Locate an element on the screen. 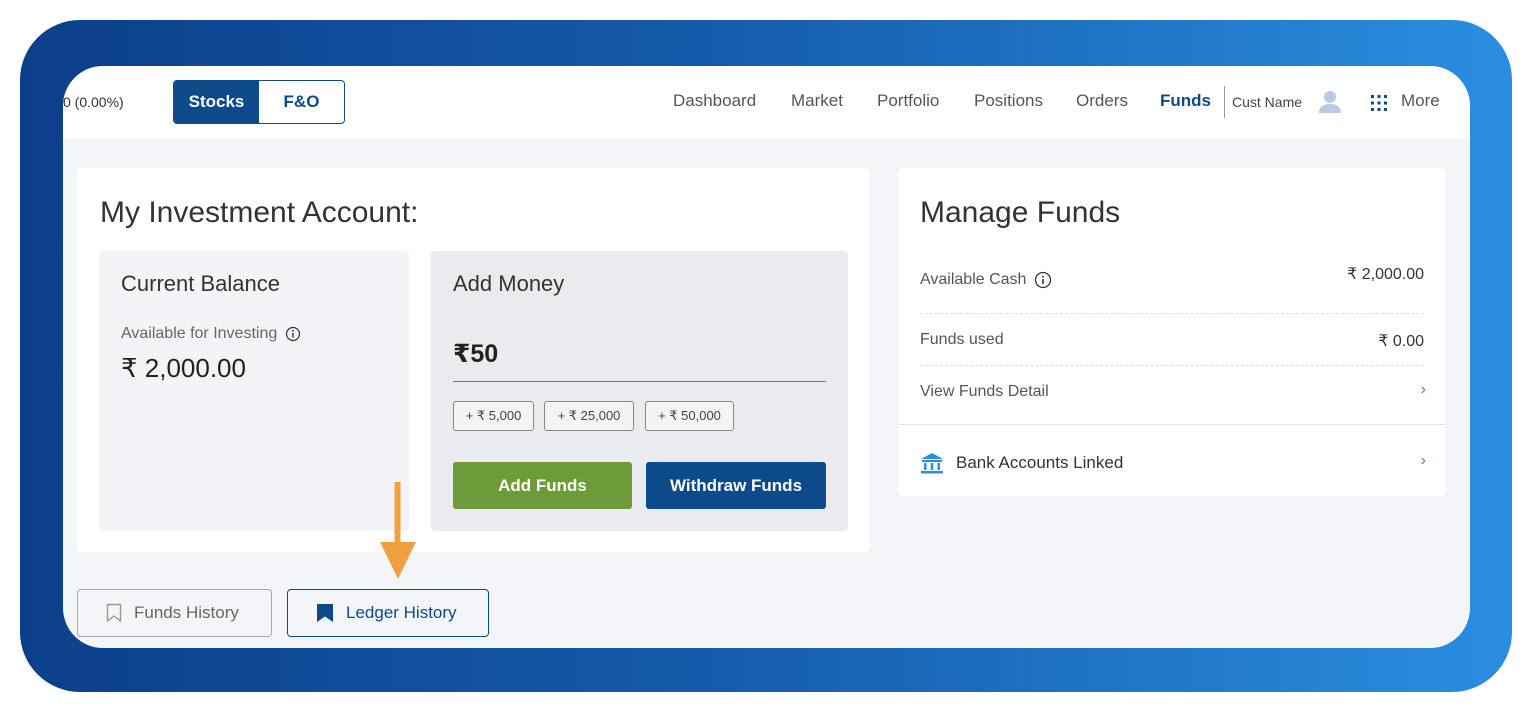 The height and width of the screenshot is (715, 1536). quick-add-50000: + ₹ 50,000 is located at coordinates (689, 416).